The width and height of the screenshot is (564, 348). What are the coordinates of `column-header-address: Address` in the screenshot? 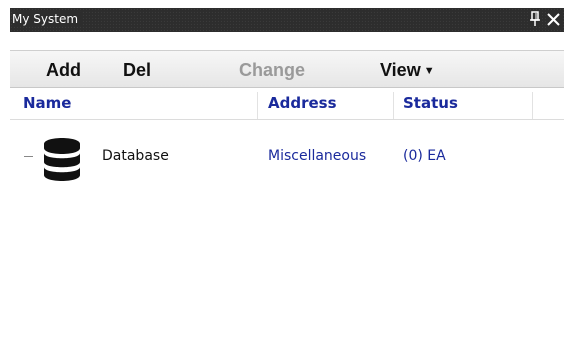 It's located at (302, 103).